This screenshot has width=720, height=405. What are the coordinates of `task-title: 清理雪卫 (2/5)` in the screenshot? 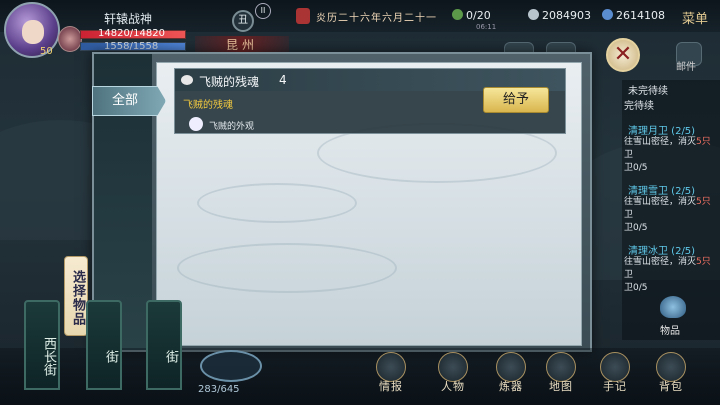 It's located at (661, 189).